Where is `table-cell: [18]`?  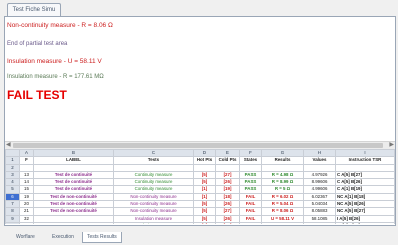 table-cell: [18] is located at coordinates (227, 197).